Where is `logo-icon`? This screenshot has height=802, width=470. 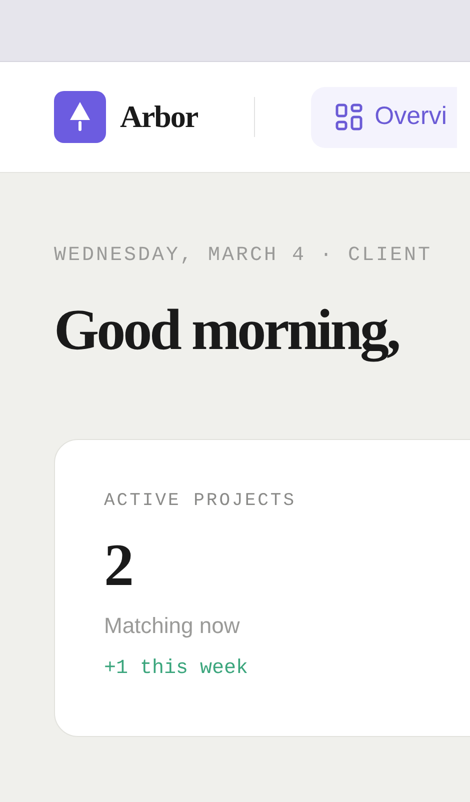
logo-icon is located at coordinates (80, 117).